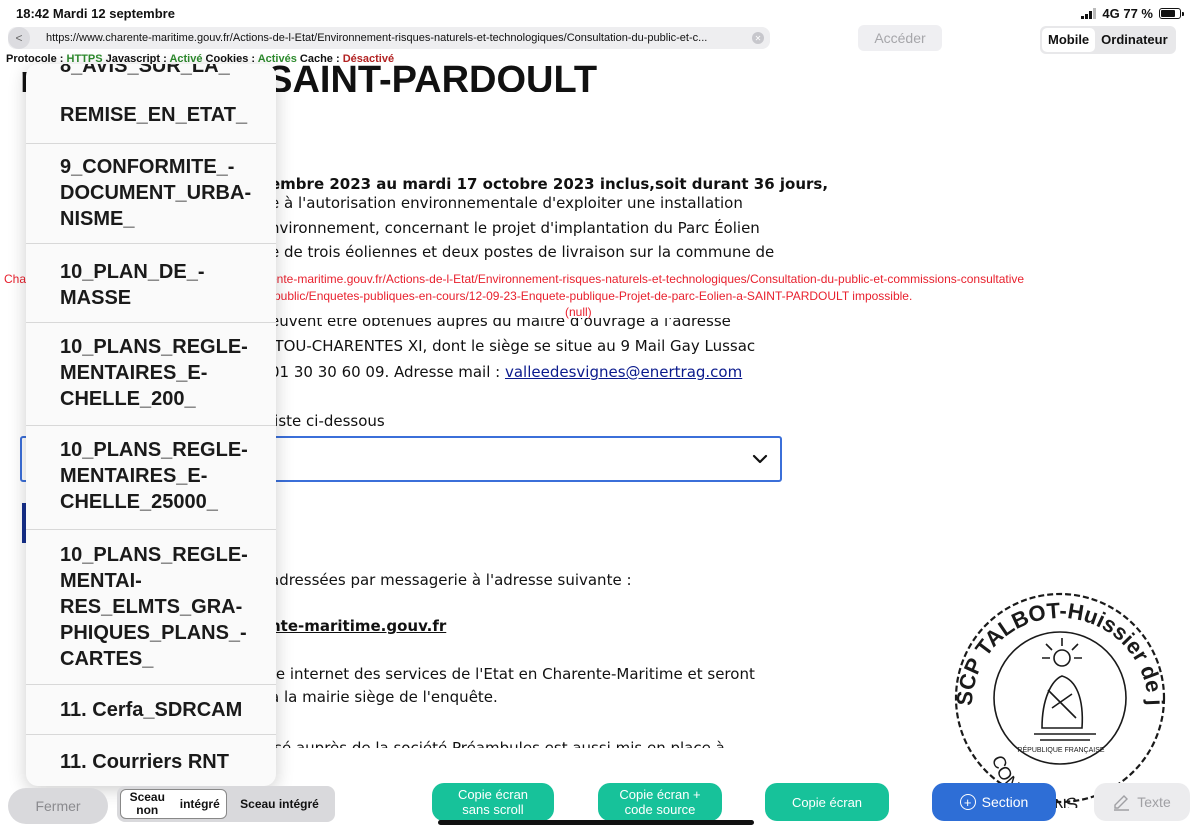 Image resolution: width=1197 pixels, height=825 pixels. I want to click on mode-desktop: Ordinateur, so click(1134, 40).